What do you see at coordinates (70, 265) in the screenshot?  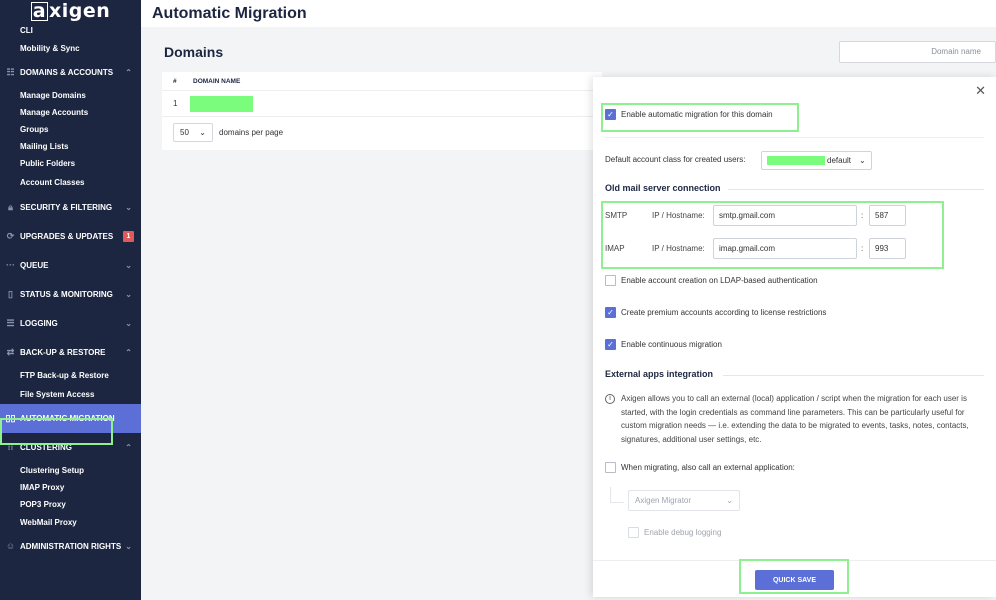 I see `sidebar-section-queue: ··· QUEUE ⌄` at bounding box center [70, 265].